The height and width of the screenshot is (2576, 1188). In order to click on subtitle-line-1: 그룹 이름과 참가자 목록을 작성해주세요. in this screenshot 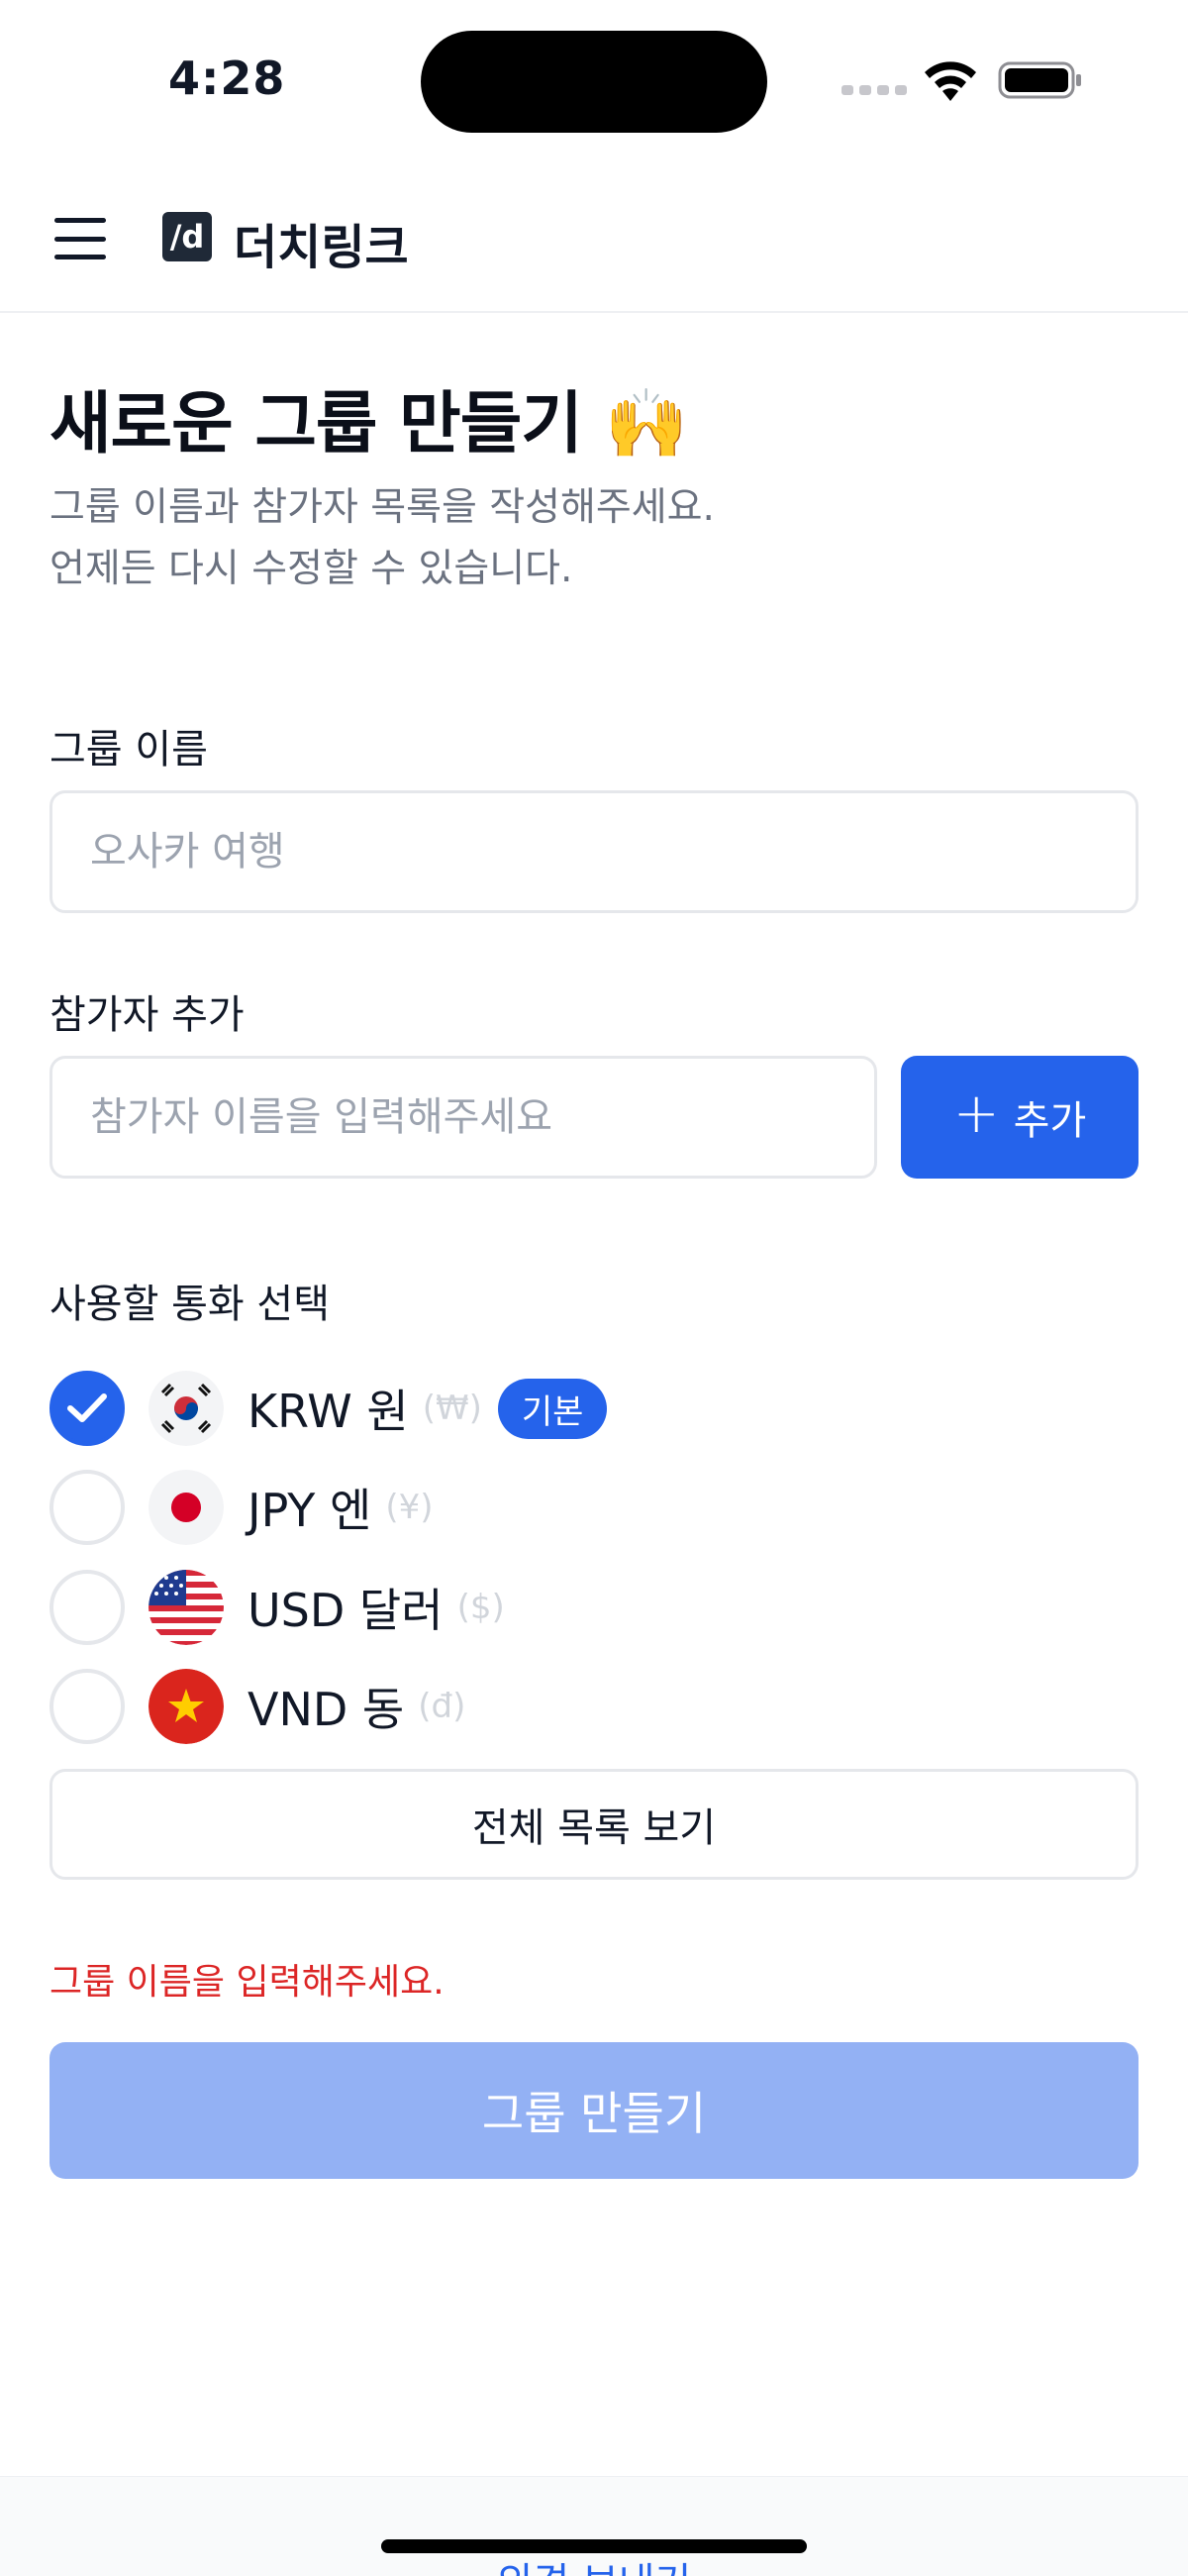, I will do `click(382, 507)`.